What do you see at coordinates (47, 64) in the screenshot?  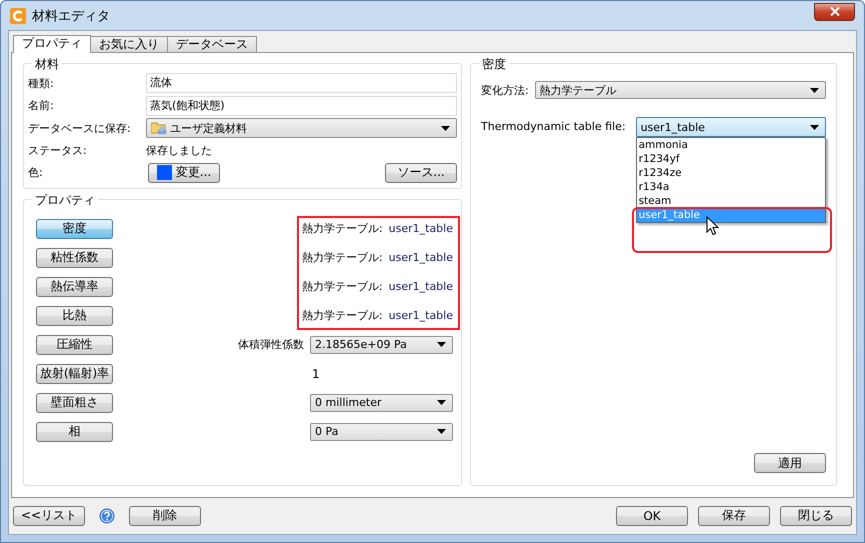 I see `group-title: 材料` at bounding box center [47, 64].